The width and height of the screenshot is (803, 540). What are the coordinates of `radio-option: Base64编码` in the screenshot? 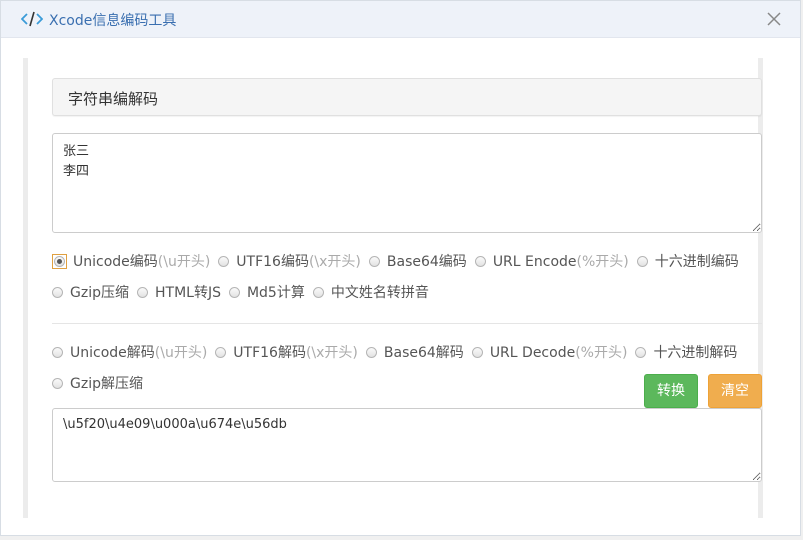 It's located at (417, 261).